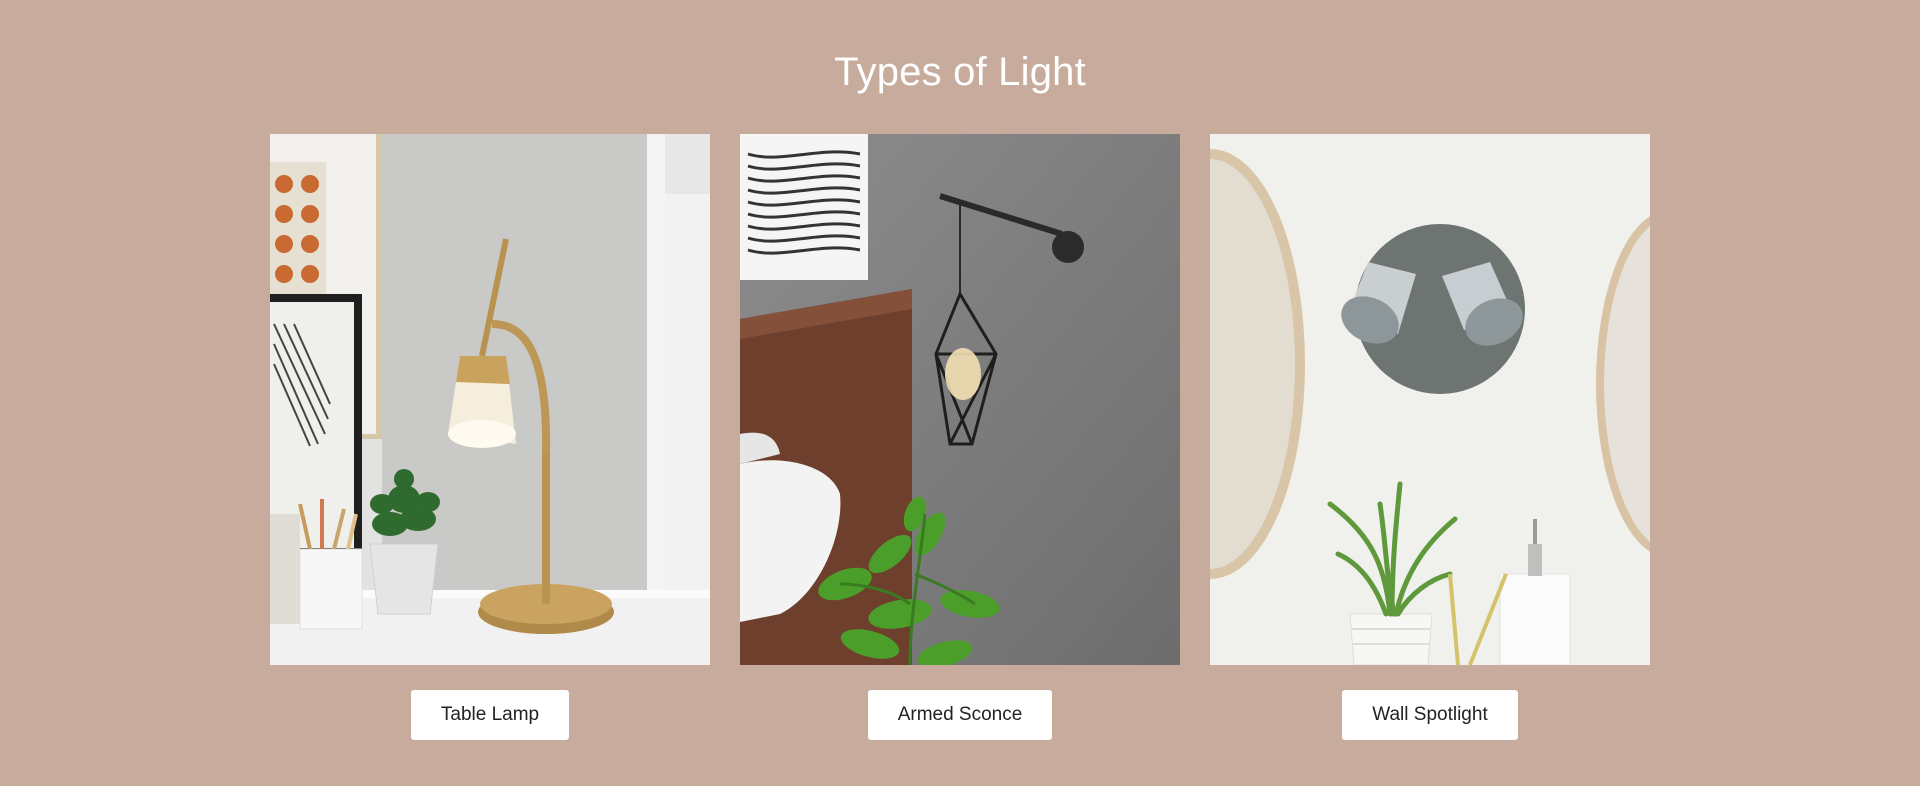 Image resolution: width=1920 pixels, height=786 pixels. I want to click on table-lamp-button: Table Lamp, so click(490, 715).